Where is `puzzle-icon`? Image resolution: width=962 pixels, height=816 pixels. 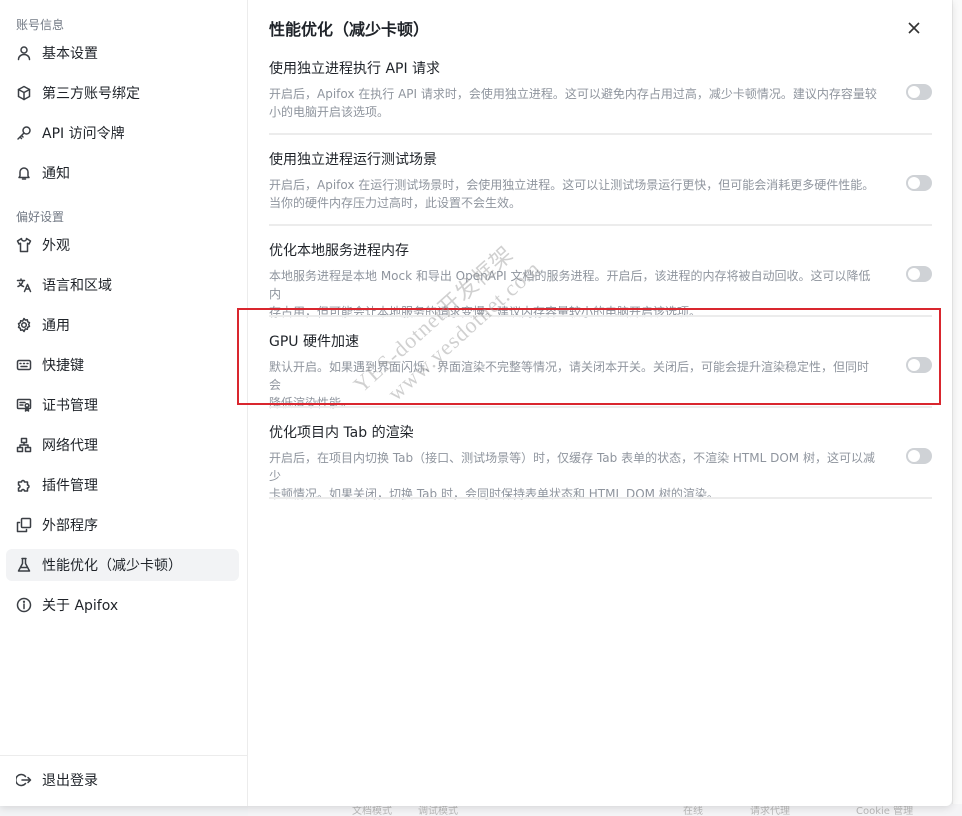
puzzle-icon is located at coordinates (24, 485).